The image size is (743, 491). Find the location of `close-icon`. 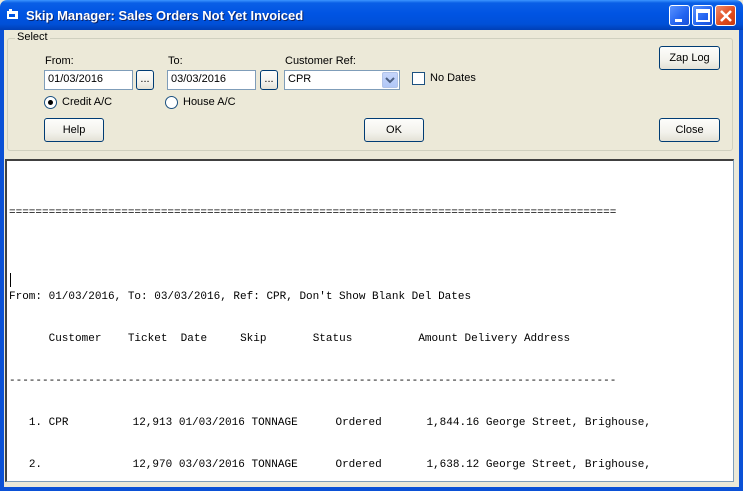

close-icon is located at coordinates (726, 16).